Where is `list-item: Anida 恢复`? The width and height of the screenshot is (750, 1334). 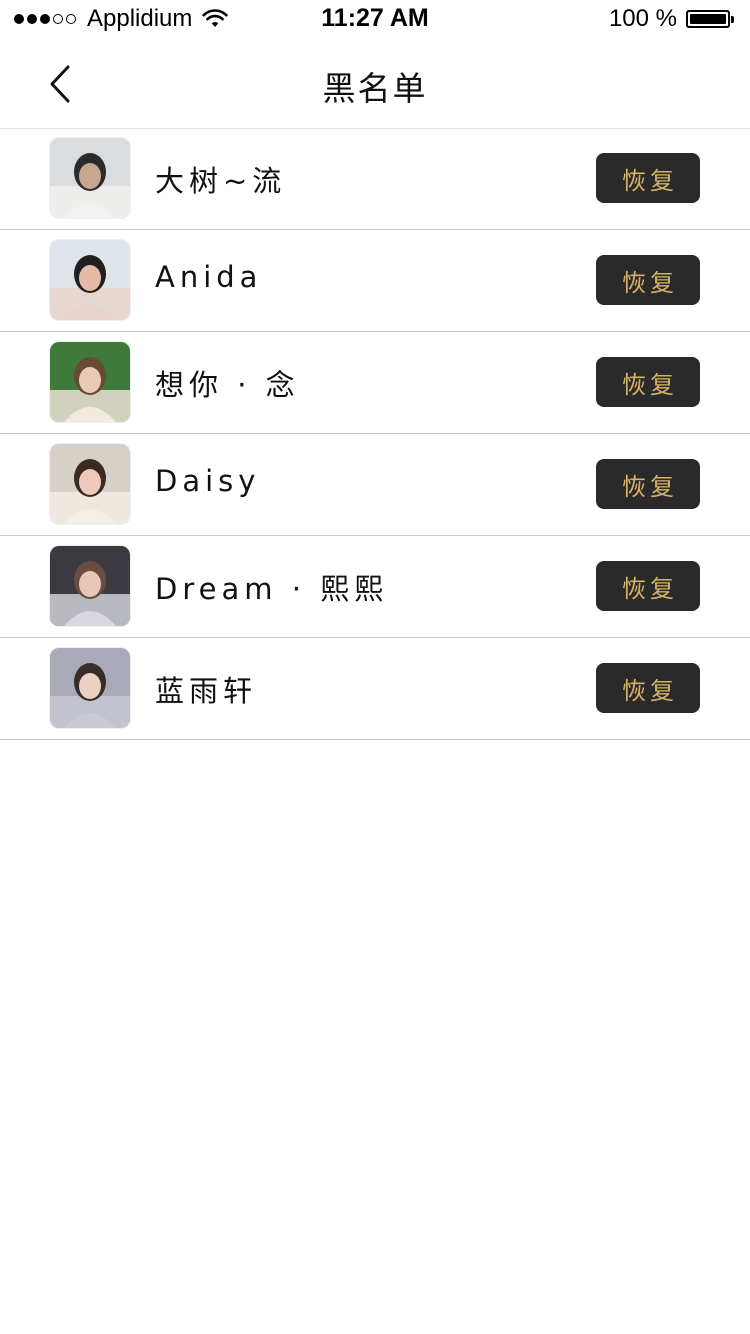
list-item: Anida 恢复 is located at coordinates (375, 281).